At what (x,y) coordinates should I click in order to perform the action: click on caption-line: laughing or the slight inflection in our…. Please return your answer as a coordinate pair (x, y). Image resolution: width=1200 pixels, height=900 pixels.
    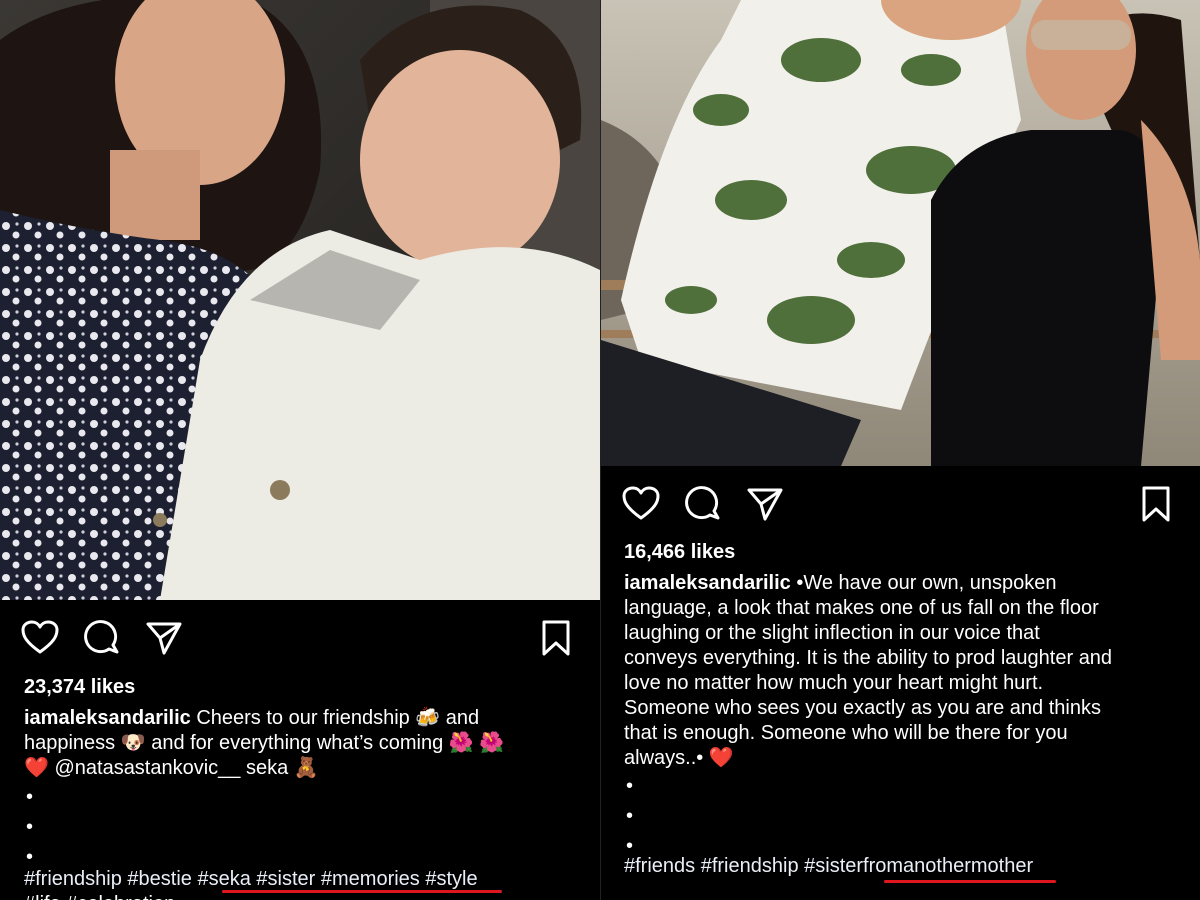
    Looking at the image, I should click on (832, 633).